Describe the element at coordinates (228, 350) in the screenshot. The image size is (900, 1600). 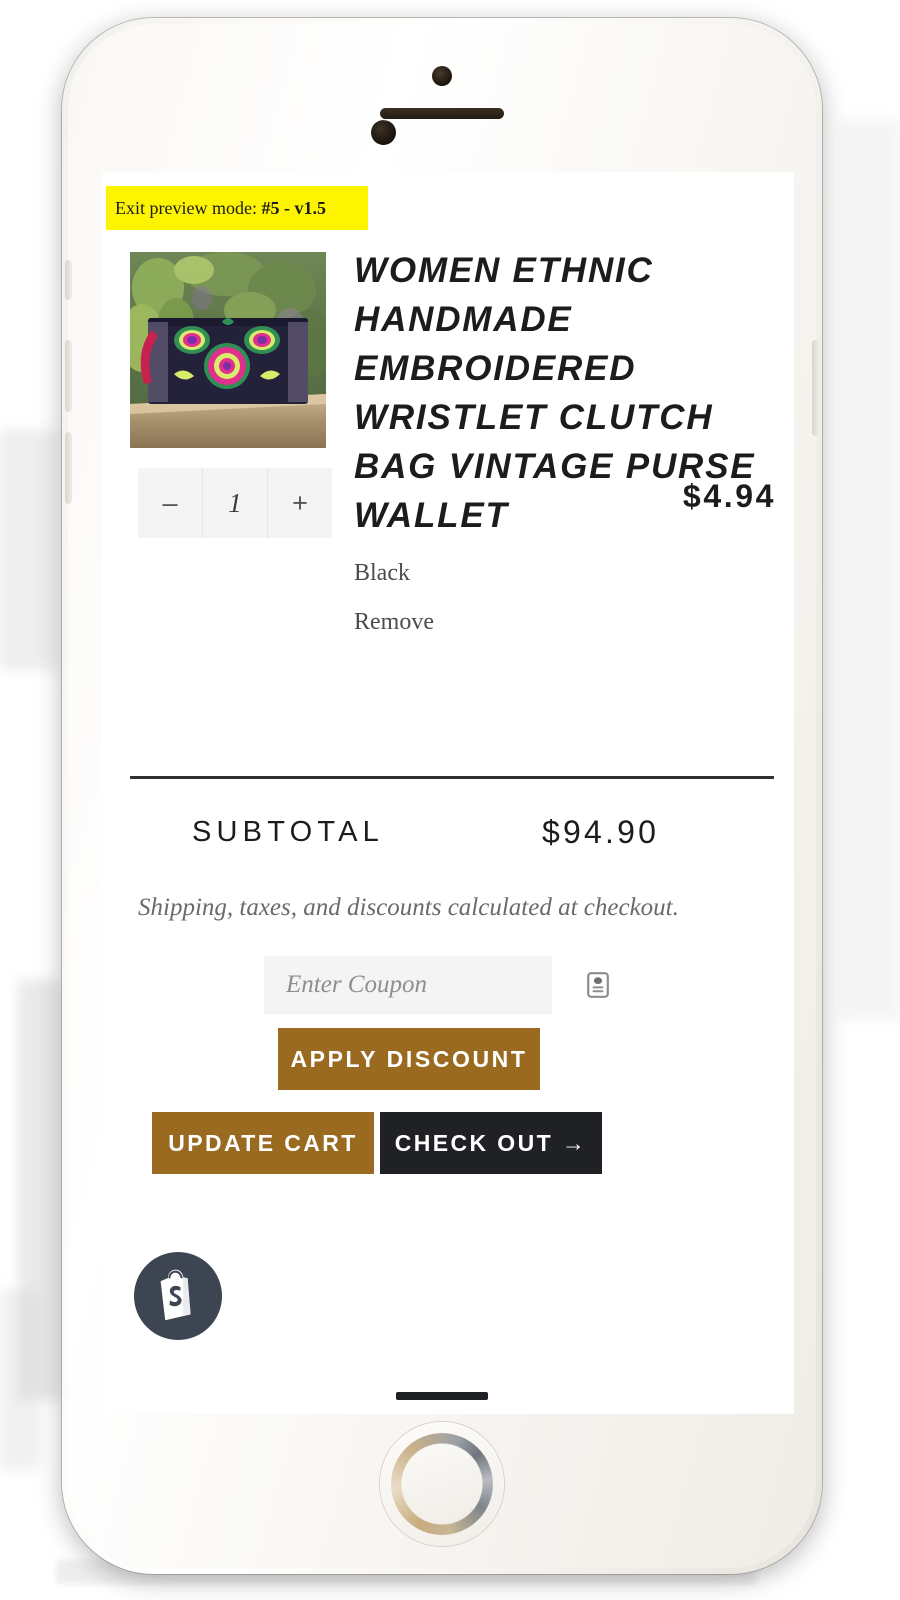
I see `product-thumbnail` at that location.